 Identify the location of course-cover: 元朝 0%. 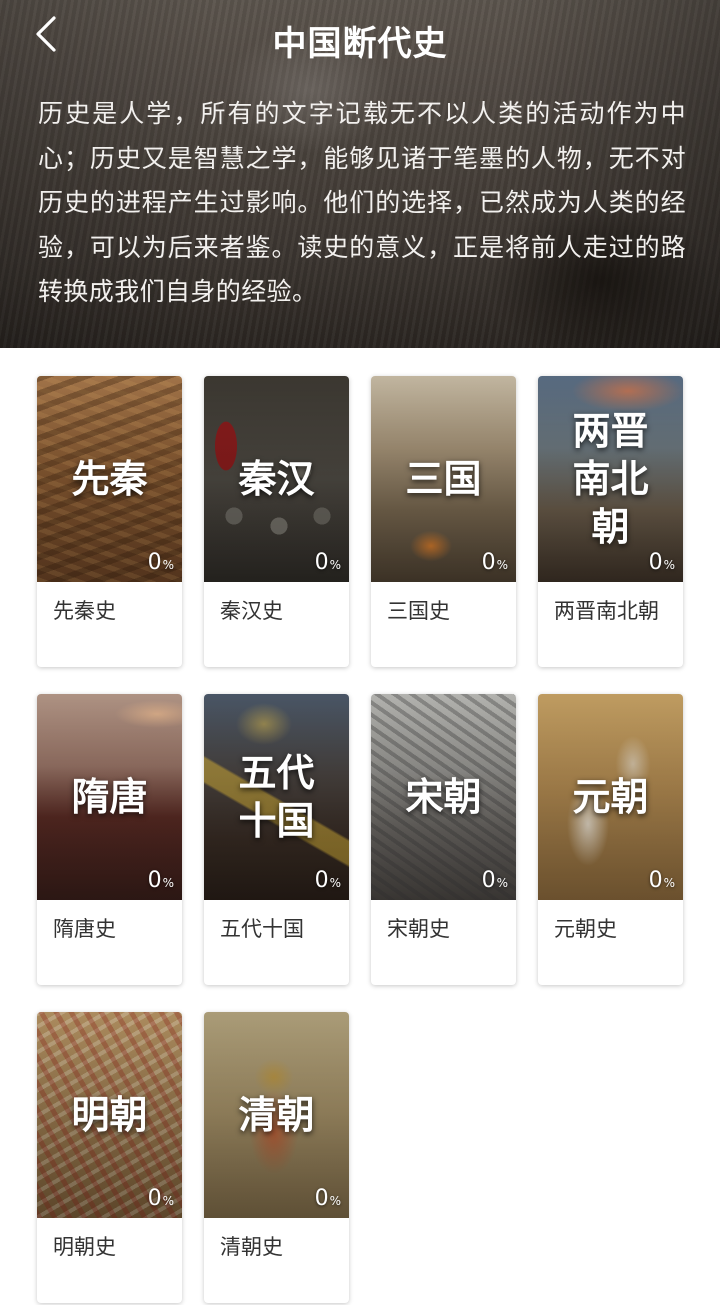
(610, 797).